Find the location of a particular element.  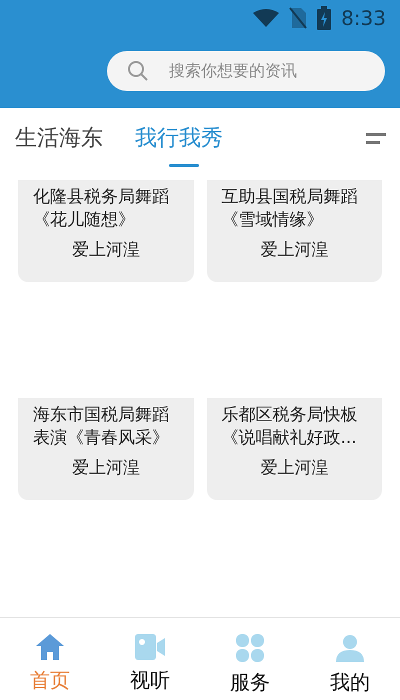

nav-tab: 服务 is located at coordinates (250, 659).